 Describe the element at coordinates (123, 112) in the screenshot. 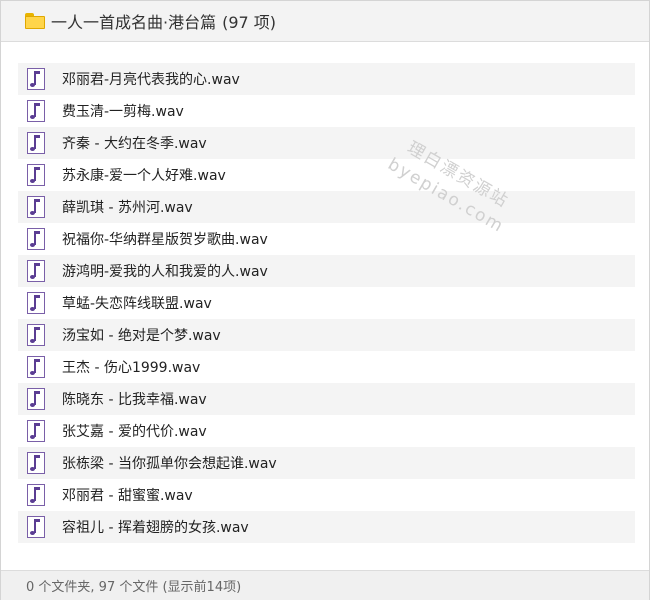

I see `file-name: 费玉清-一剪梅.wav` at that location.